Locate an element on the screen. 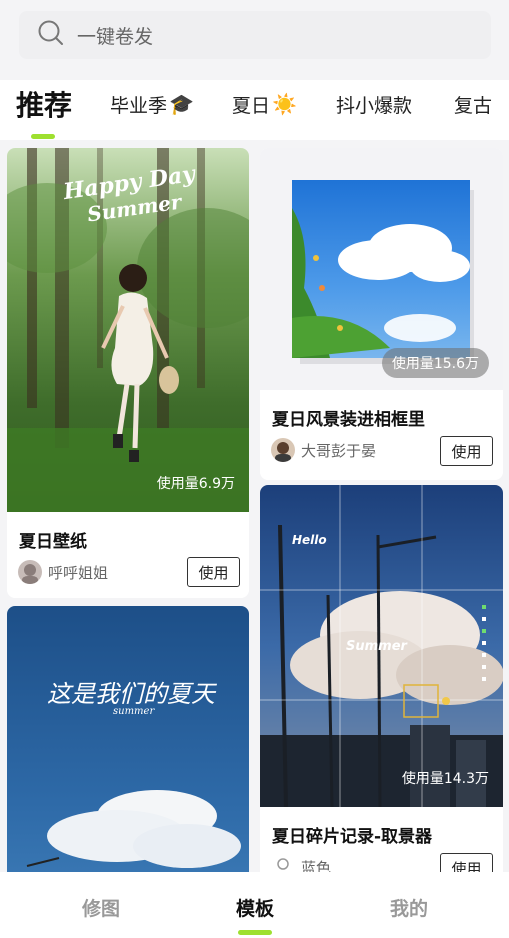  tab-recommend: 推荐 is located at coordinates (44, 104).